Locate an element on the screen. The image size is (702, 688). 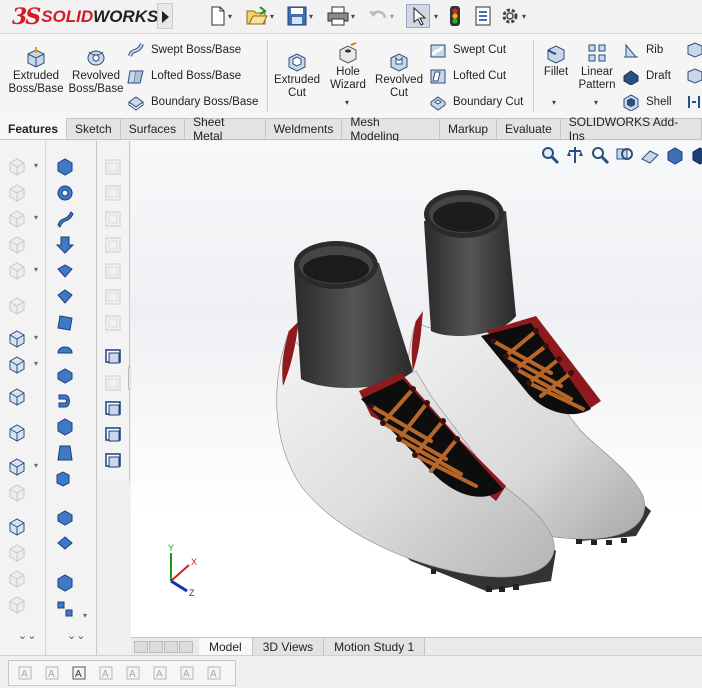
view-right-icon is located at coordinates (113, 245).